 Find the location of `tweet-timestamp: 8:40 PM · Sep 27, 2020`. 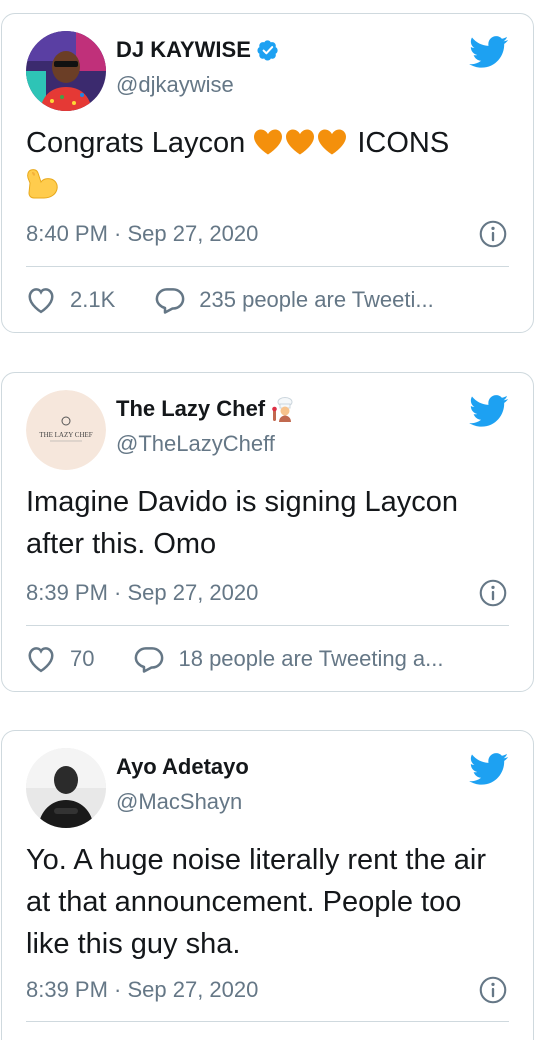

tweet-timestamp: 8:40 PM · Sep 27, 2020 is located at coordinates (142, 234).